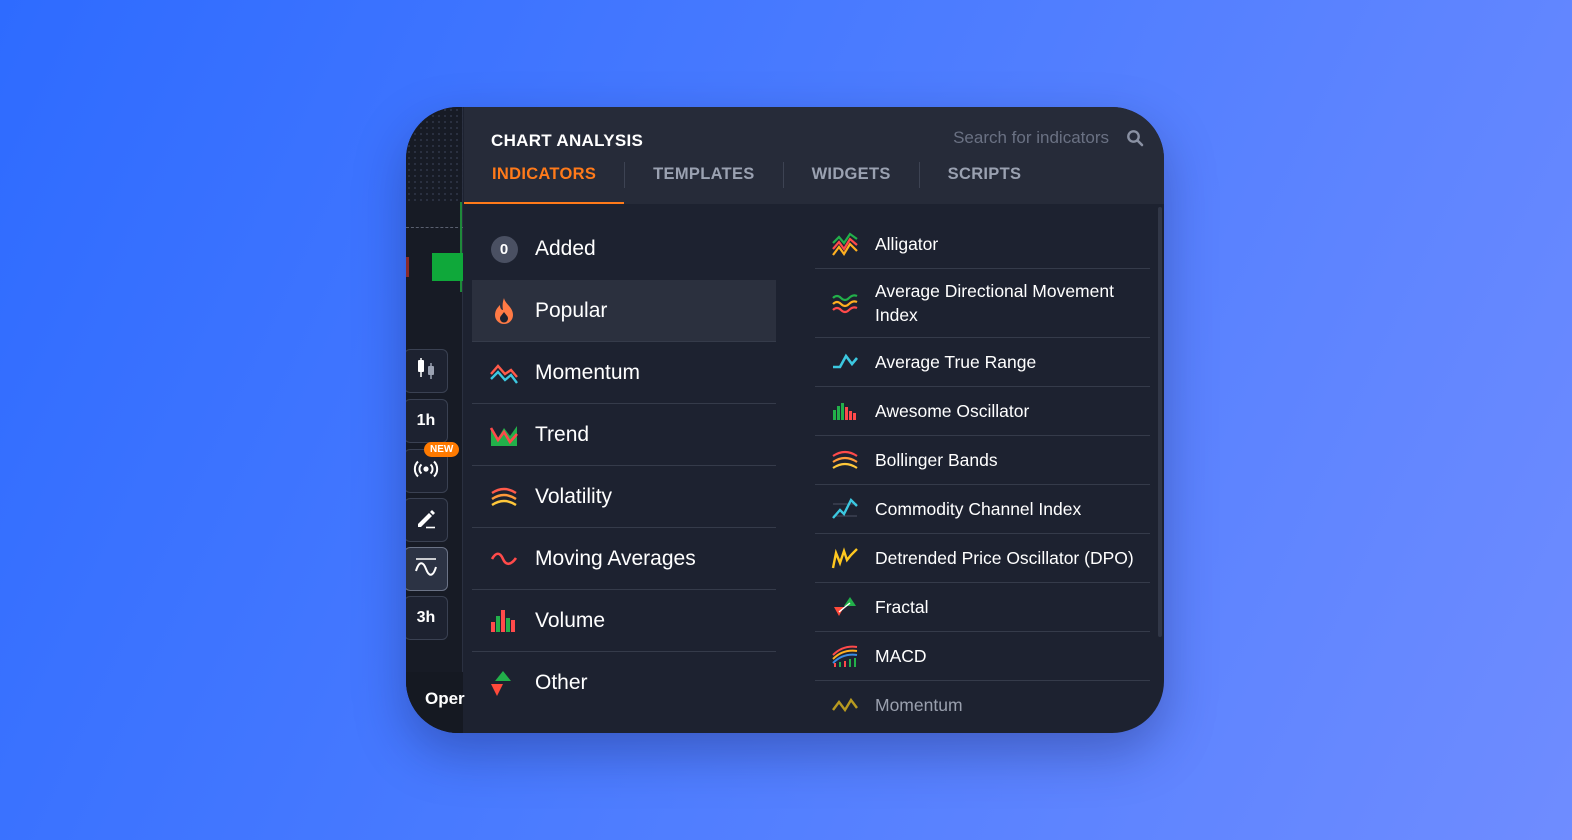  I want to click on category-label: Momentum, so click(588, 372).